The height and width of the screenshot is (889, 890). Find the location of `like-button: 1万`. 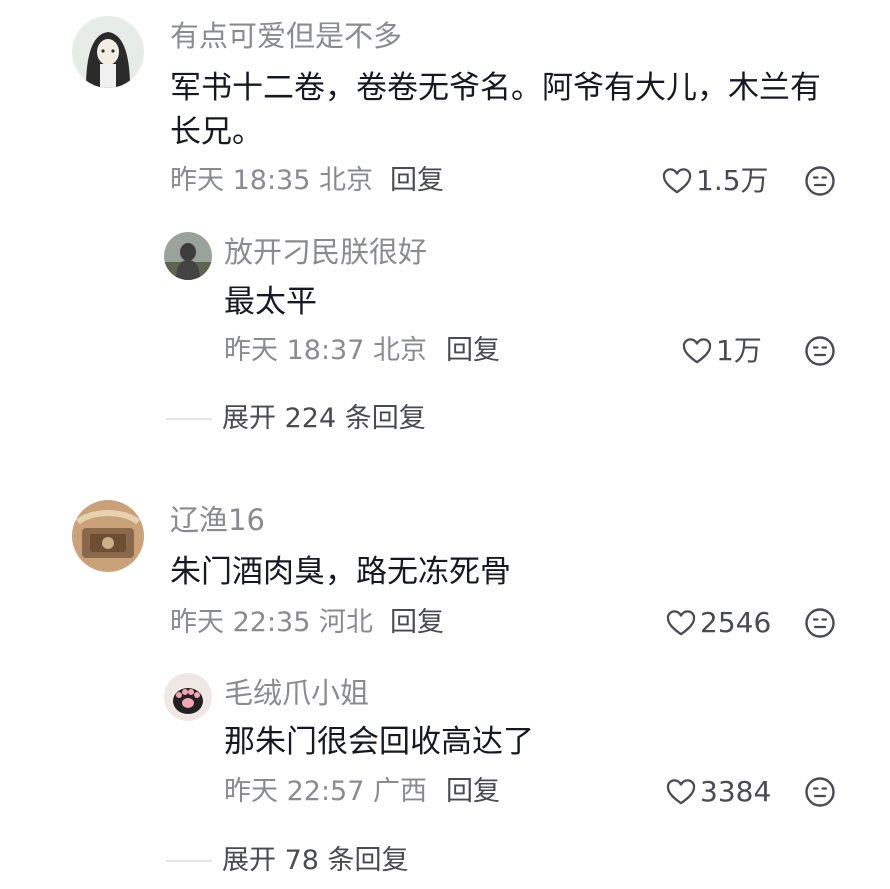

like-button: 1万 is located at coordinates (722, 351).